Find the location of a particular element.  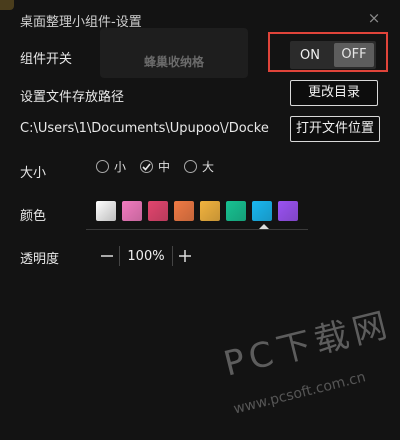

size-option-small: 小 is located at coordinates (111, 166).